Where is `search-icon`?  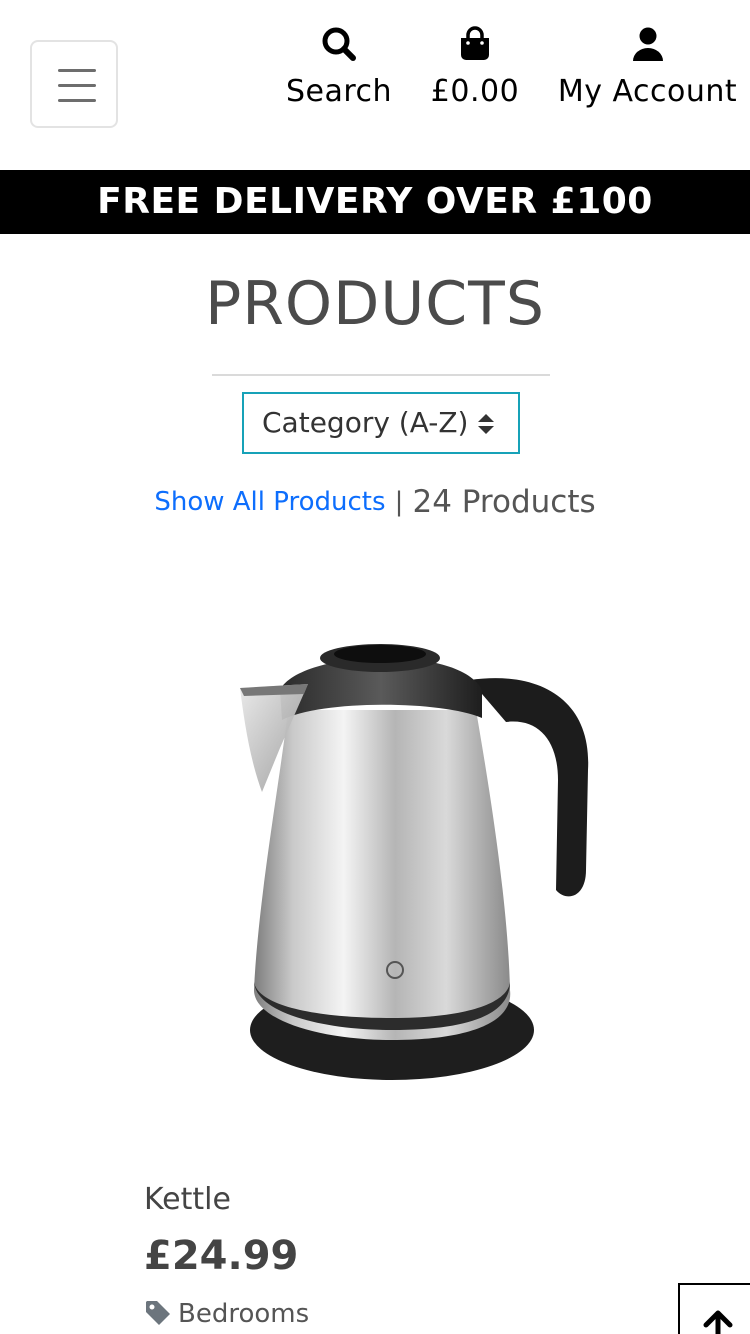
search-icon is located at coordinates (339, 44).